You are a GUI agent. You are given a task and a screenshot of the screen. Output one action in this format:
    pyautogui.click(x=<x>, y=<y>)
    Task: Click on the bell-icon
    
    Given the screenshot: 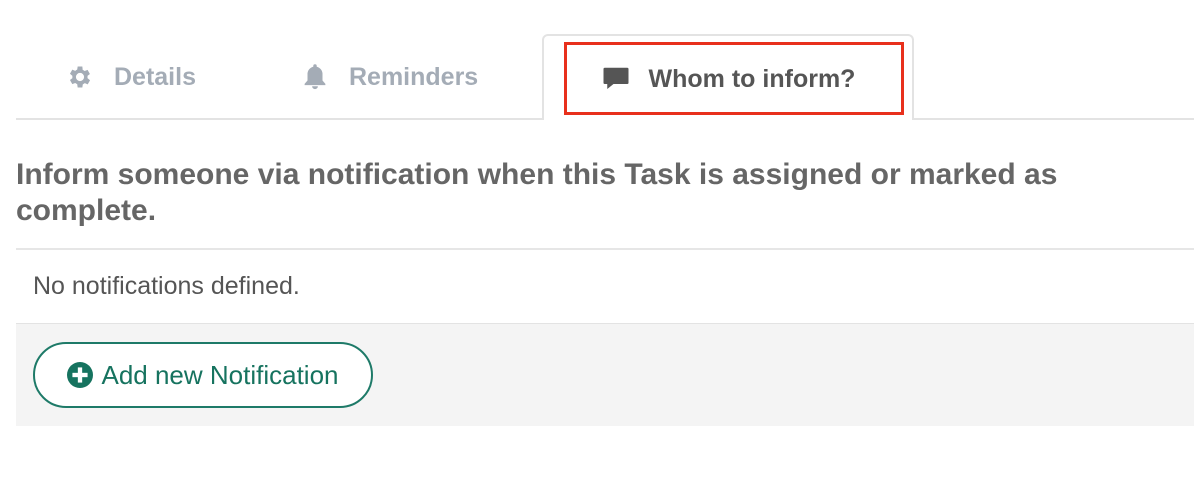 What is the action you would take?
    pyautogui.click(x=315, y=77)
    